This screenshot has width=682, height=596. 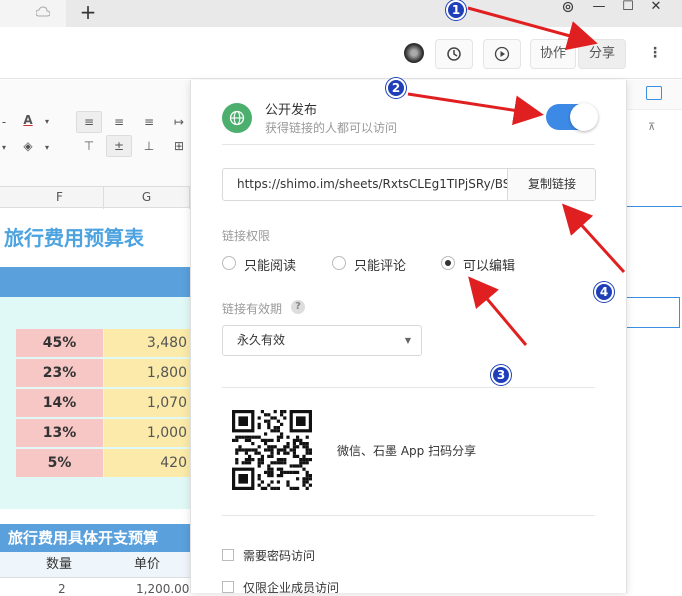 I want to click on column-header-row: F G, so click(x=95, y=197).